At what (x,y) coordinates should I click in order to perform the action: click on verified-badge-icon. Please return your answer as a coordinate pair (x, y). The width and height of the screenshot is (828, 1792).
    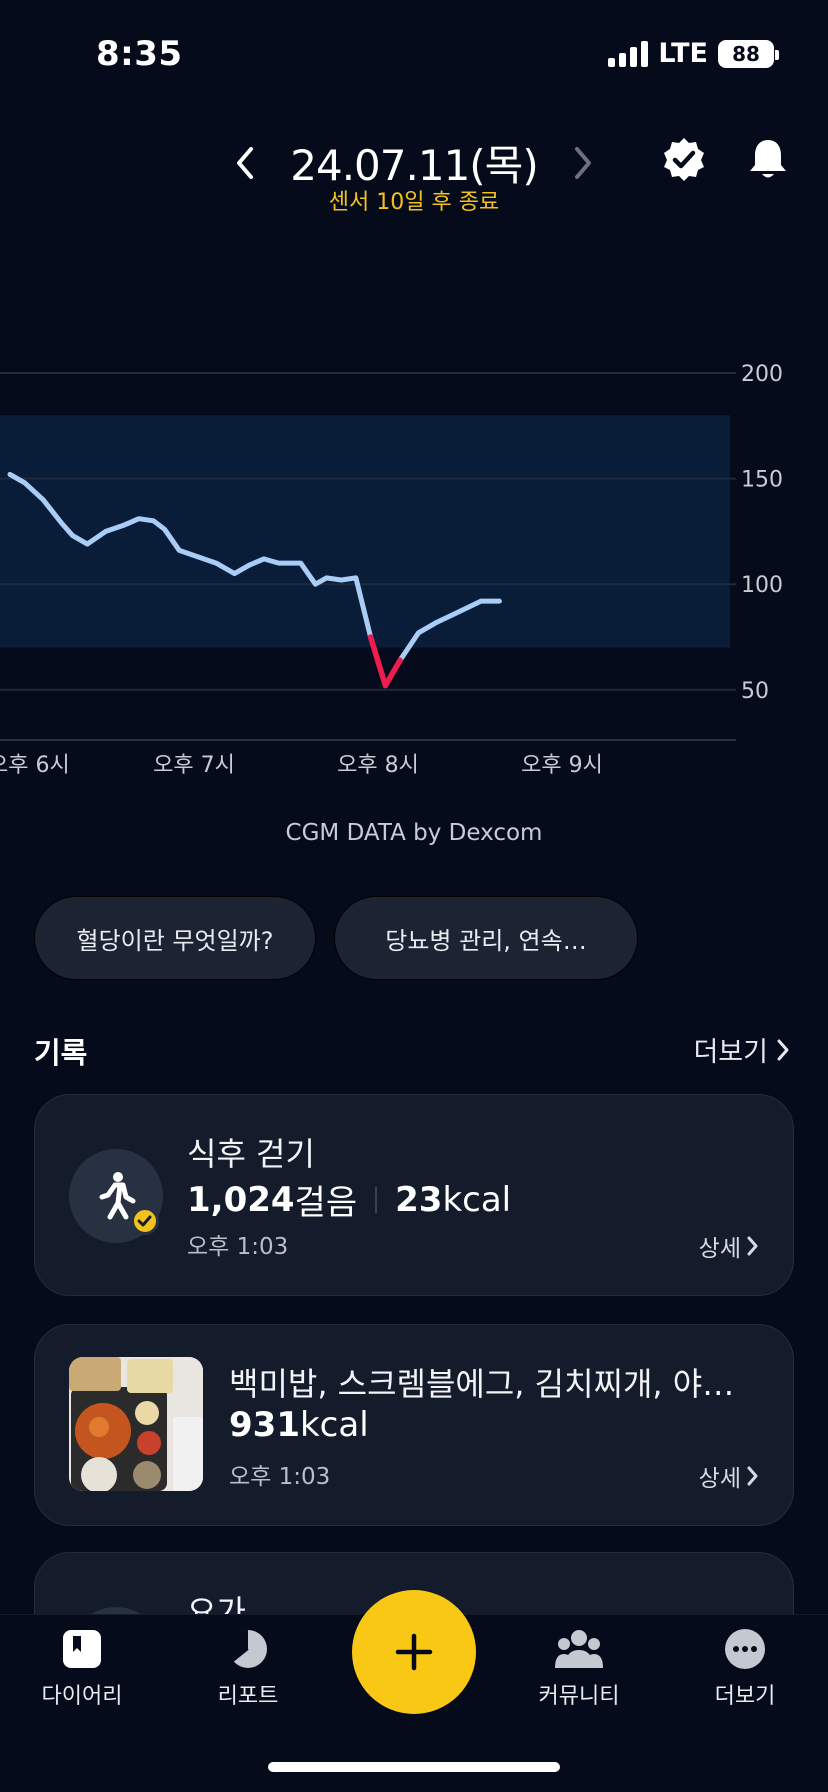
    Looking at the image, I should click on (684, 159).